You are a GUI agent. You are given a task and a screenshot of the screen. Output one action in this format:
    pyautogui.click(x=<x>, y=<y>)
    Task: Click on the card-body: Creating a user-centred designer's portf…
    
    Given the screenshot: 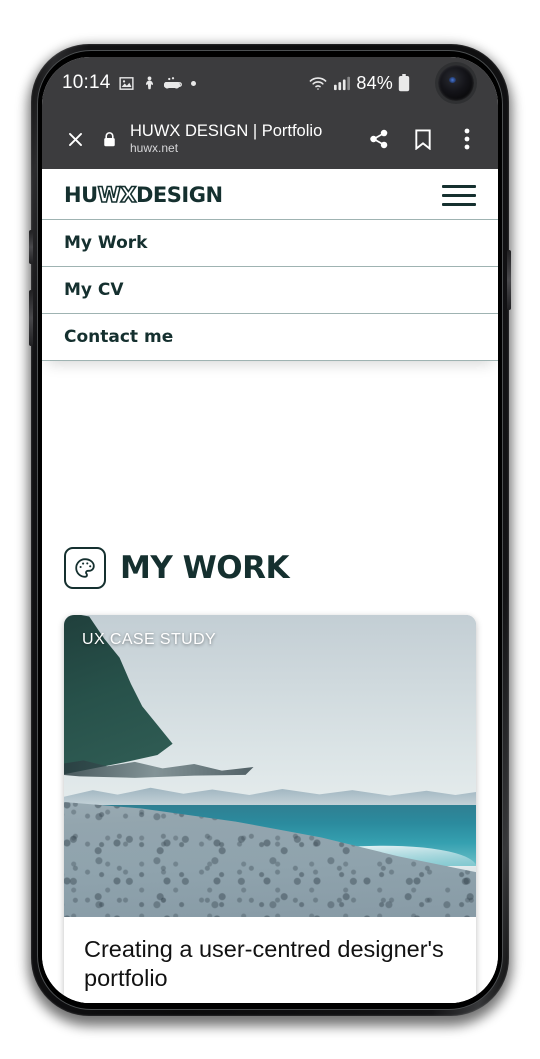 What is the action you would take?
    pyautogui.click(x=270, y=960)
    